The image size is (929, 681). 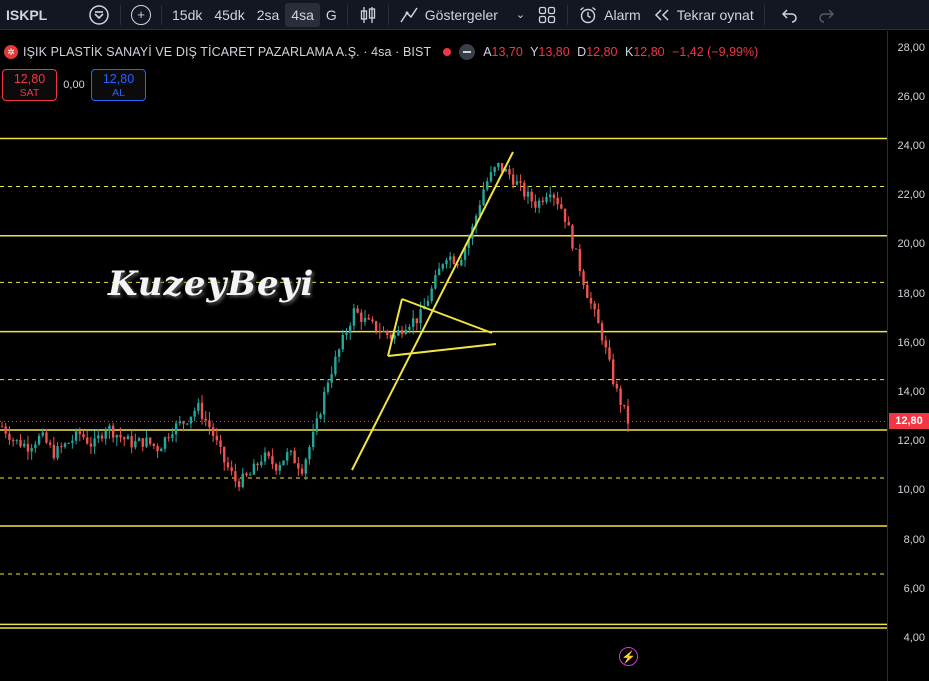 I want to click on close-value: 12,80, so click(x=649, y=52).